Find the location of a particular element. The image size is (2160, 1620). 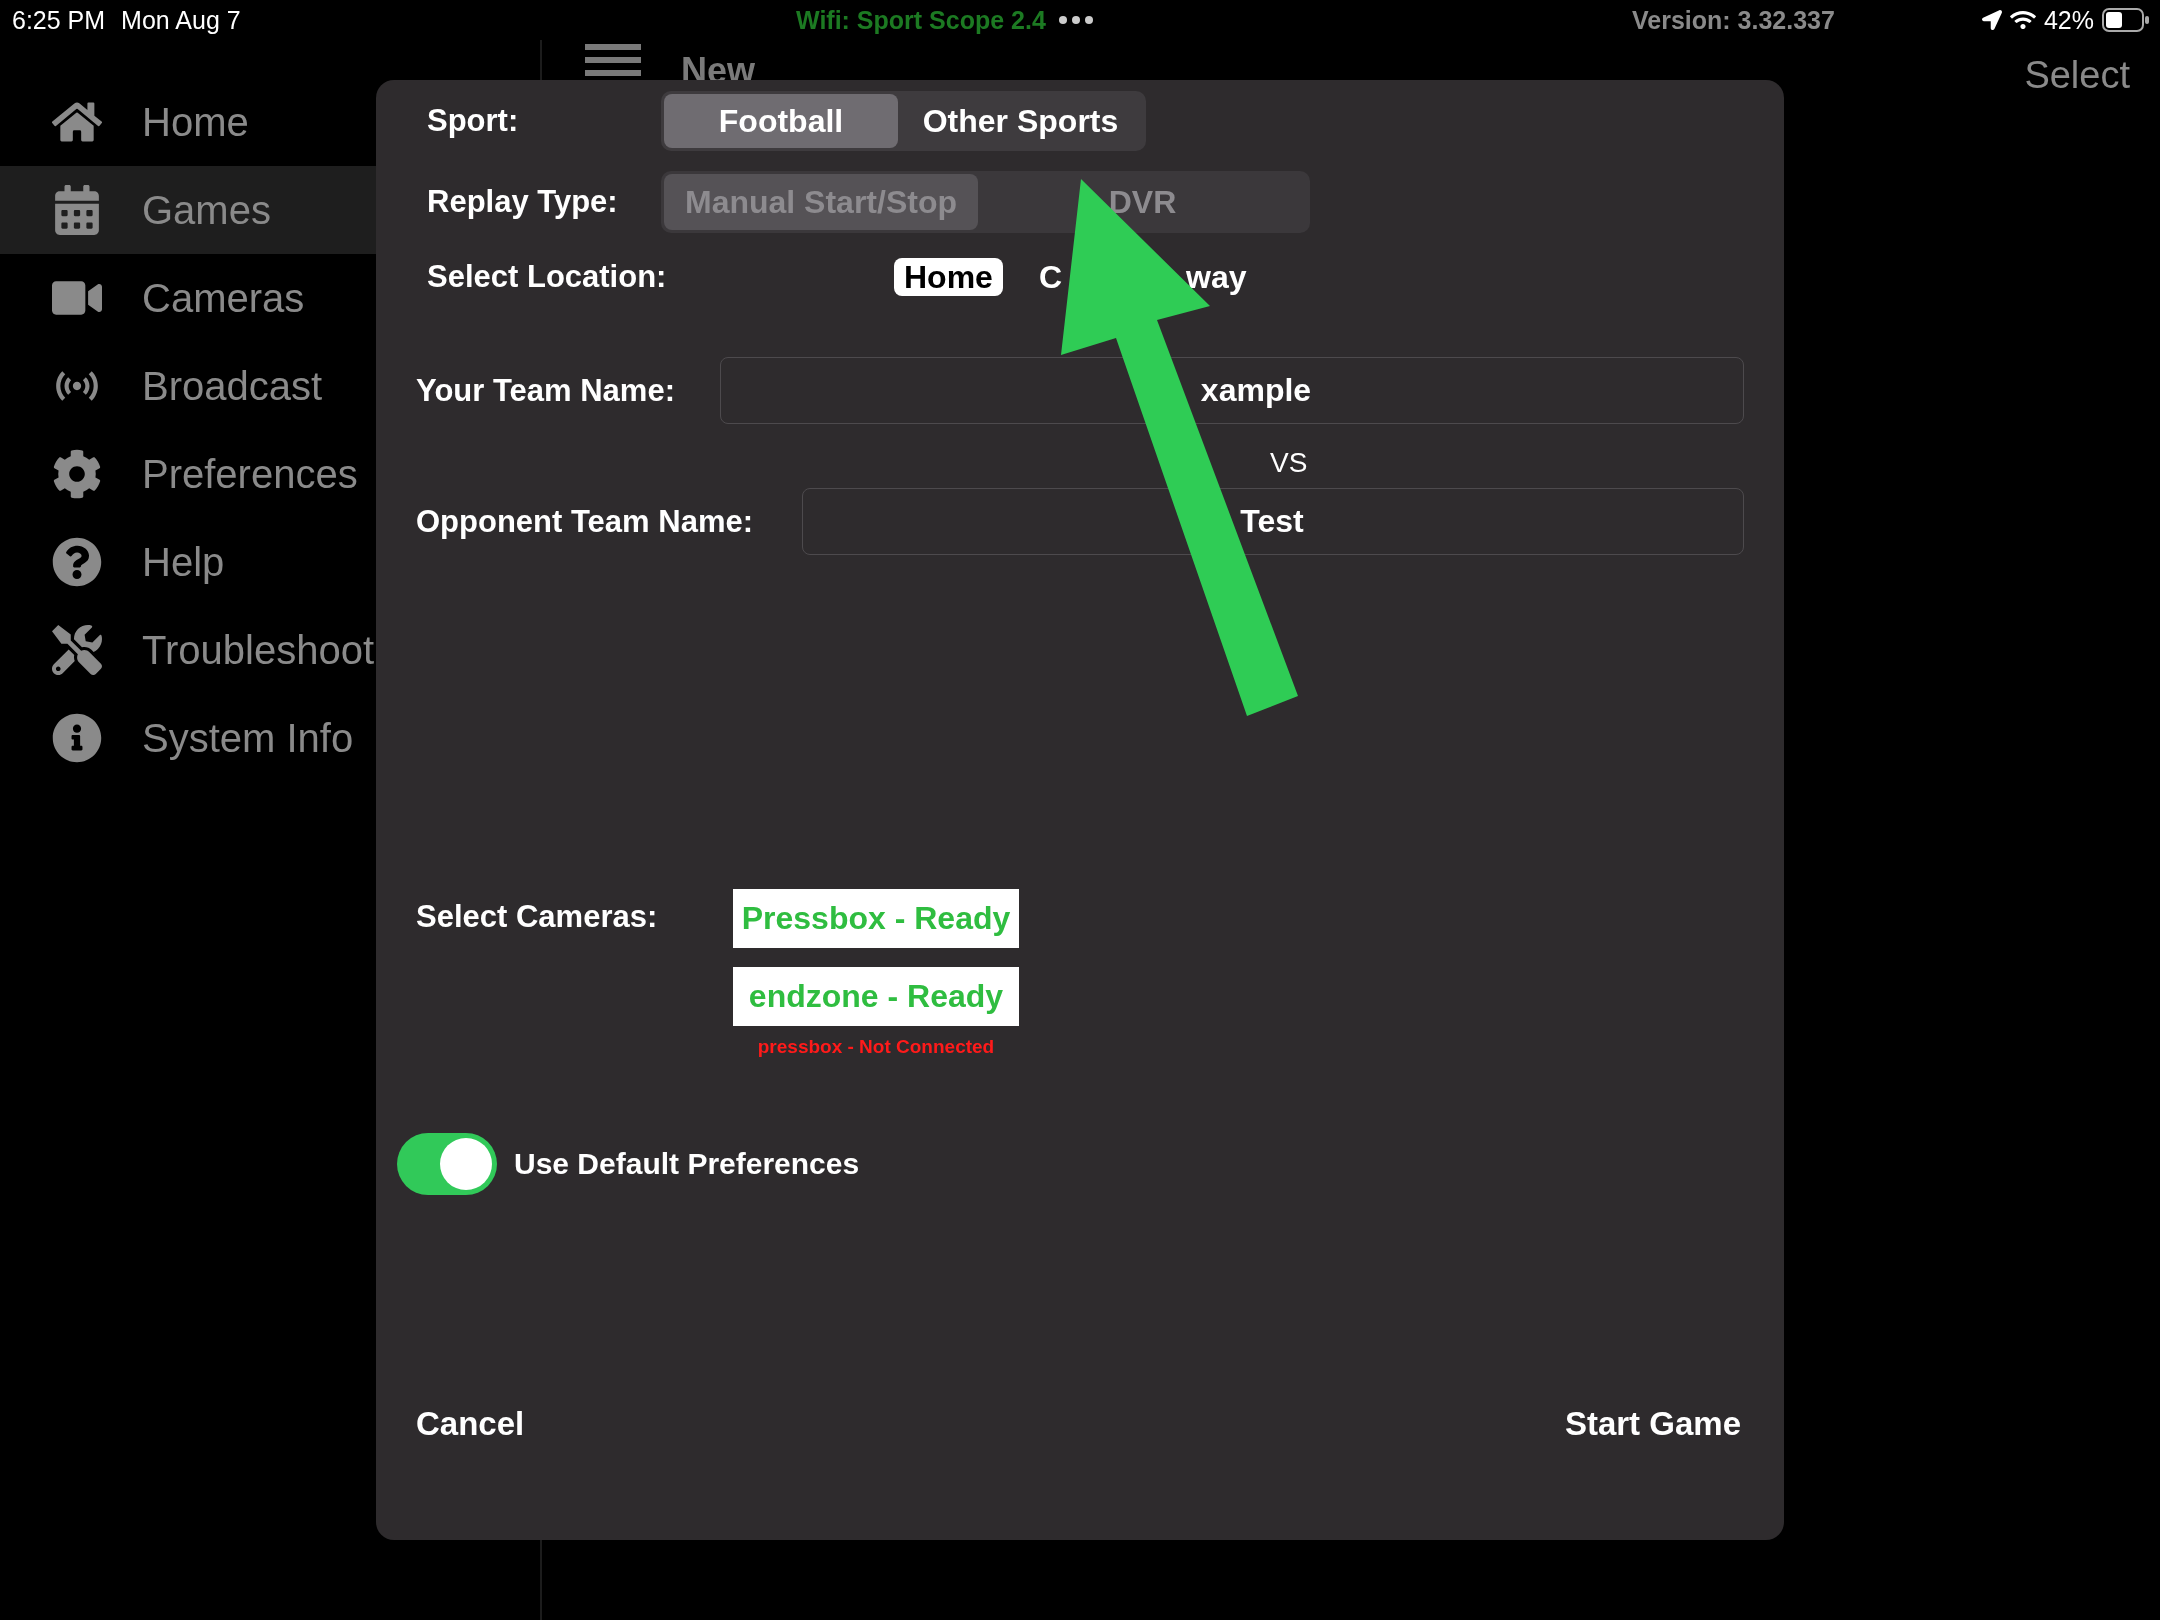

status-date: Mon Aug 7 is located at coordinates (181, 20).